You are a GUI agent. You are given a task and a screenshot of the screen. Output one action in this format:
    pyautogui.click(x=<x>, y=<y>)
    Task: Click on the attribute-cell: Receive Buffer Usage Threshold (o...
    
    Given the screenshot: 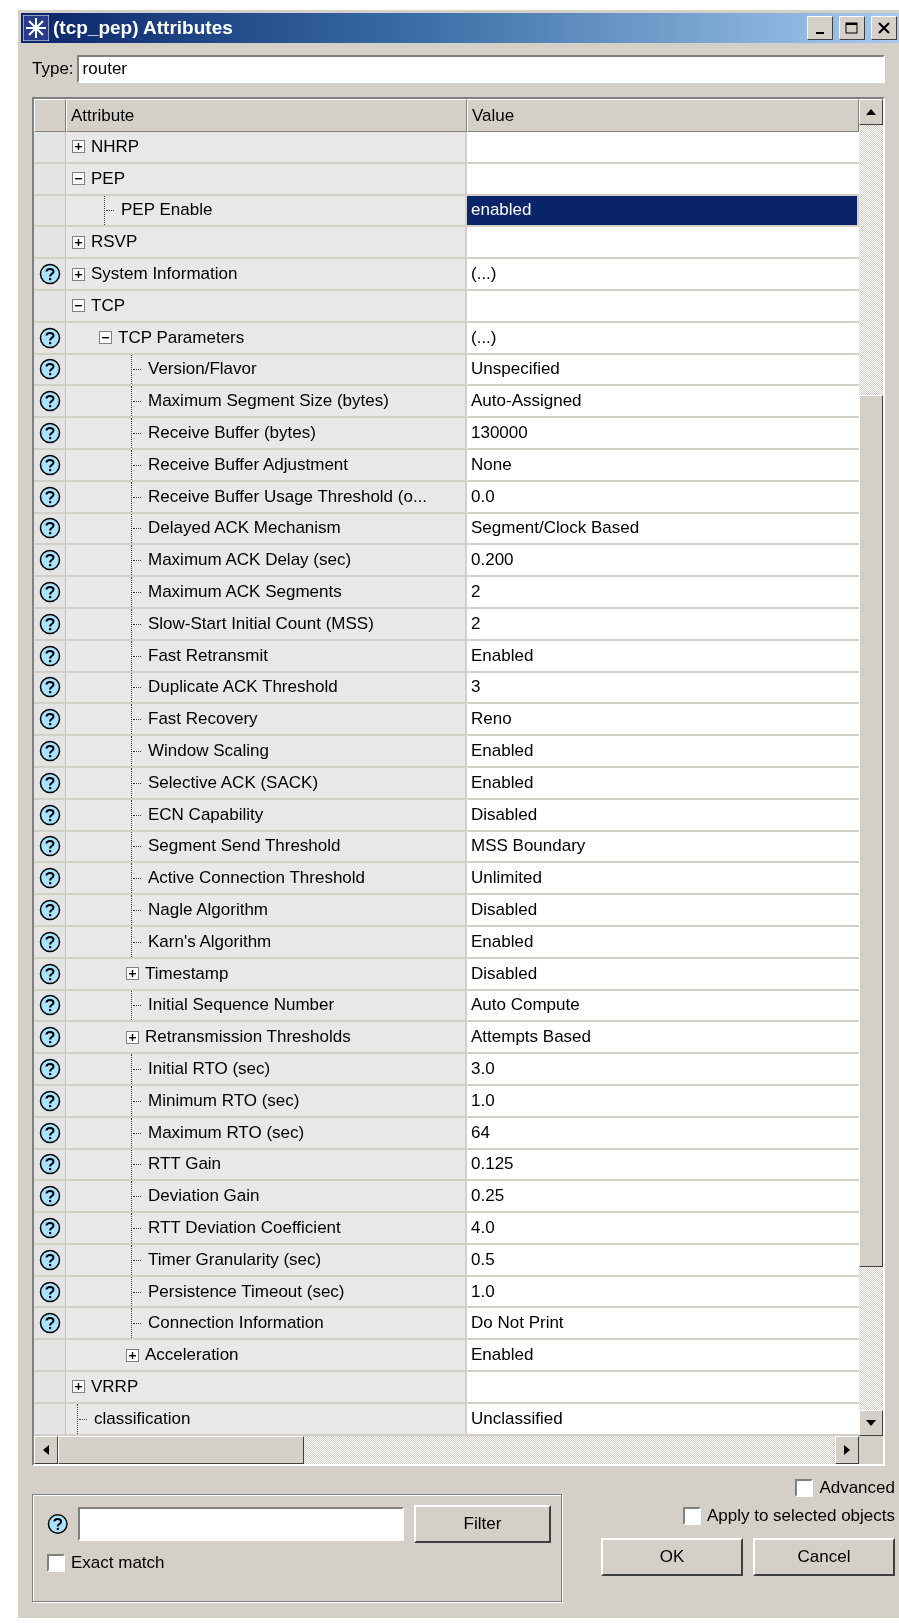 What is the action you would take?
    pyautogui.click(x=266, y=497)
    